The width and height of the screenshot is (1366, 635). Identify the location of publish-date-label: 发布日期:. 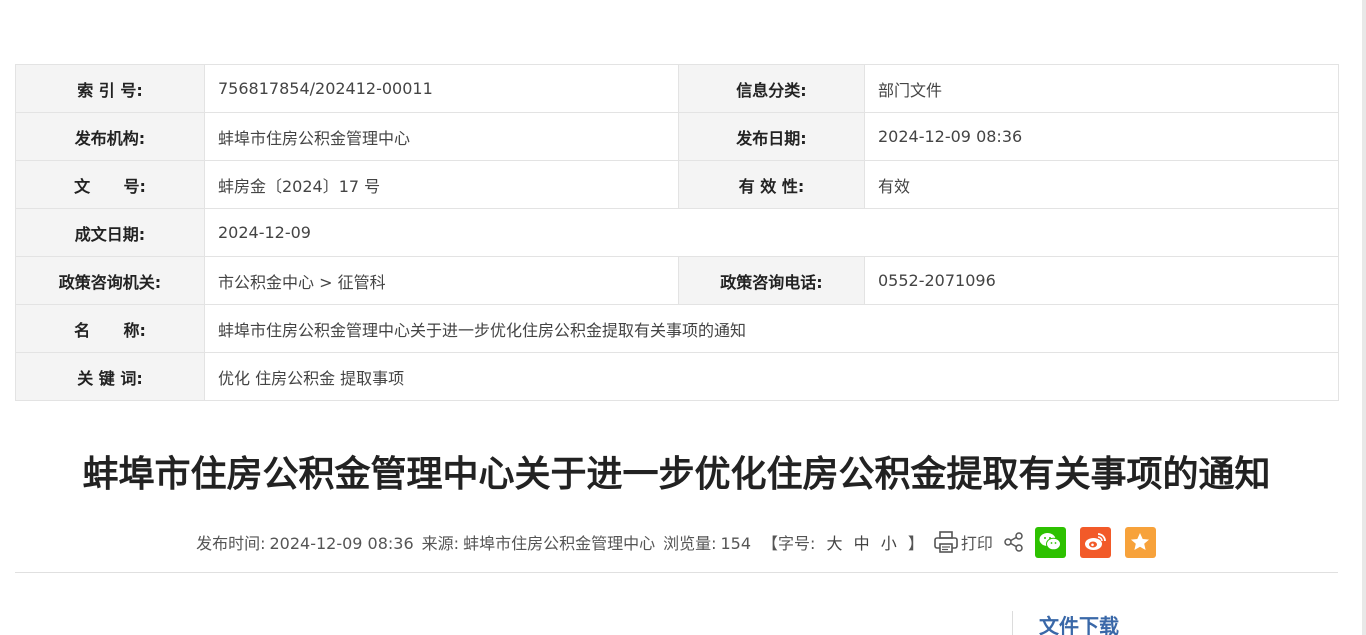
(771, 136).